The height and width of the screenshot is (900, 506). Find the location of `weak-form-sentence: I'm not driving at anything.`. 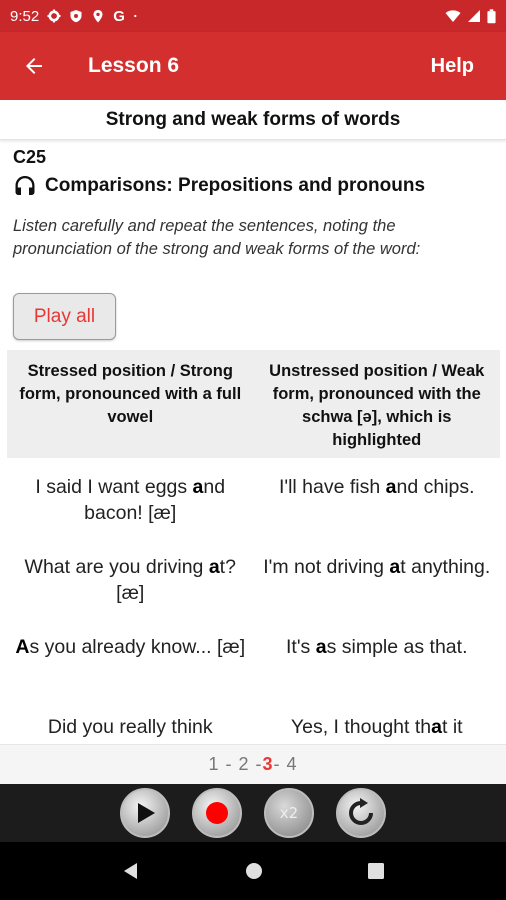

weak-form-sentence: I'm not driving at anything. is located at coordinates (377, 590).